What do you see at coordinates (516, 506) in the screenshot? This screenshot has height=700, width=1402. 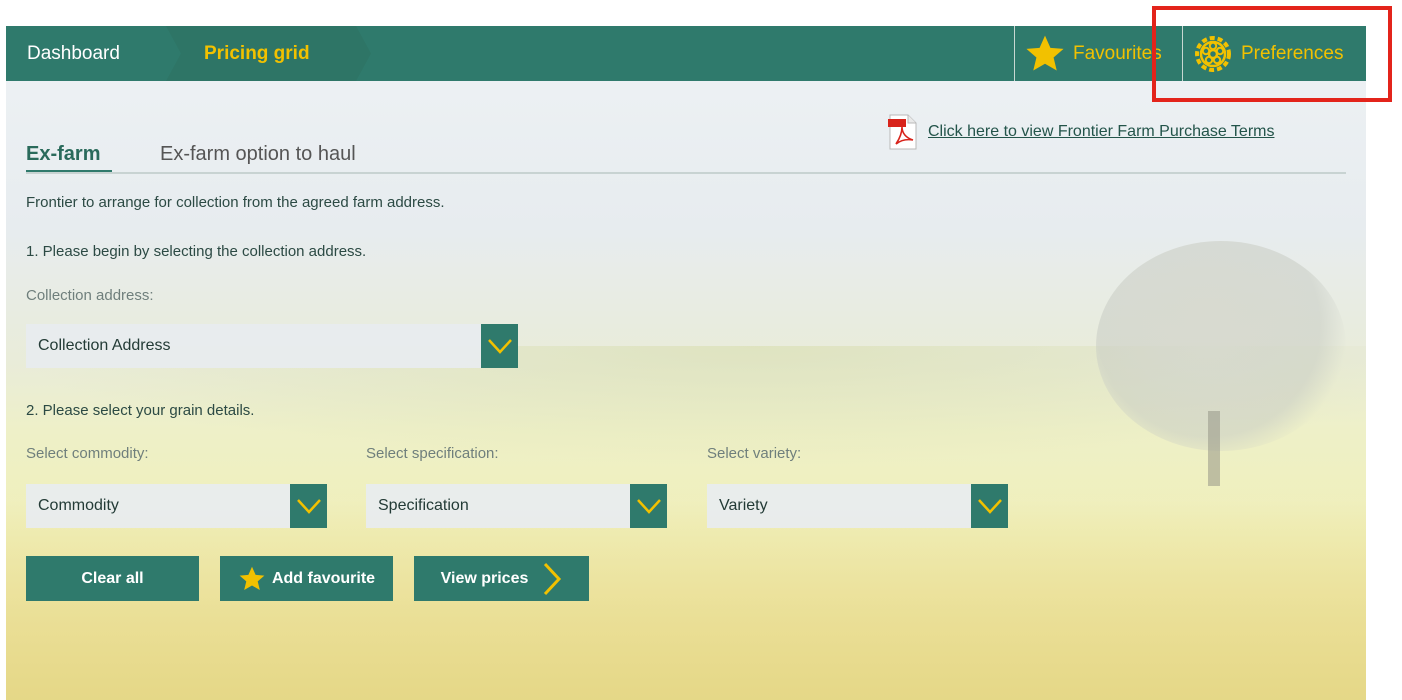 I see `specification-select: Specification` at bounding box center [516, 506].